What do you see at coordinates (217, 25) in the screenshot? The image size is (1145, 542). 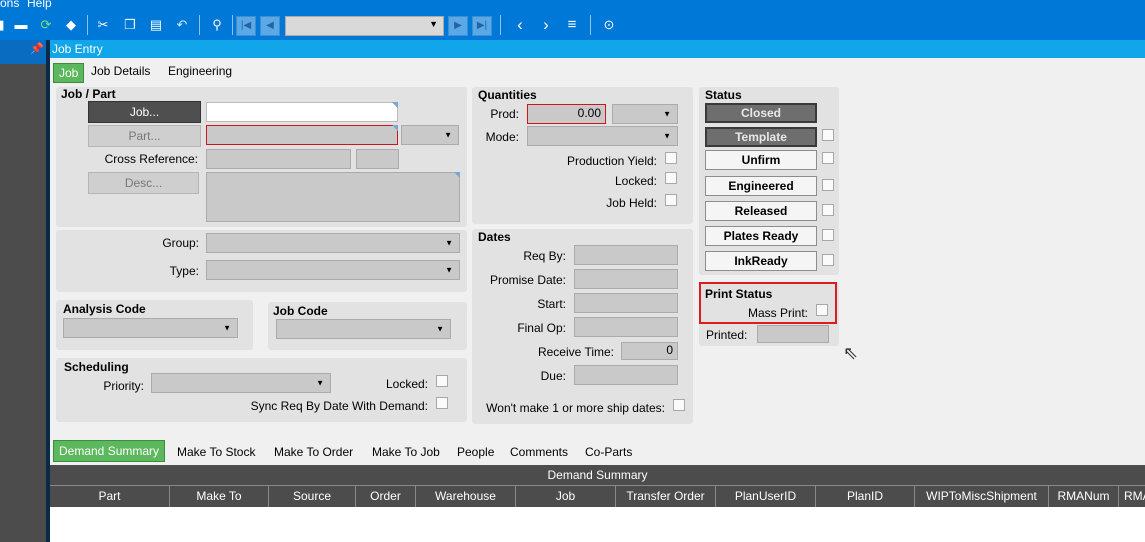 I see `search-icon: ⚲` at bounding box center [217, 25].